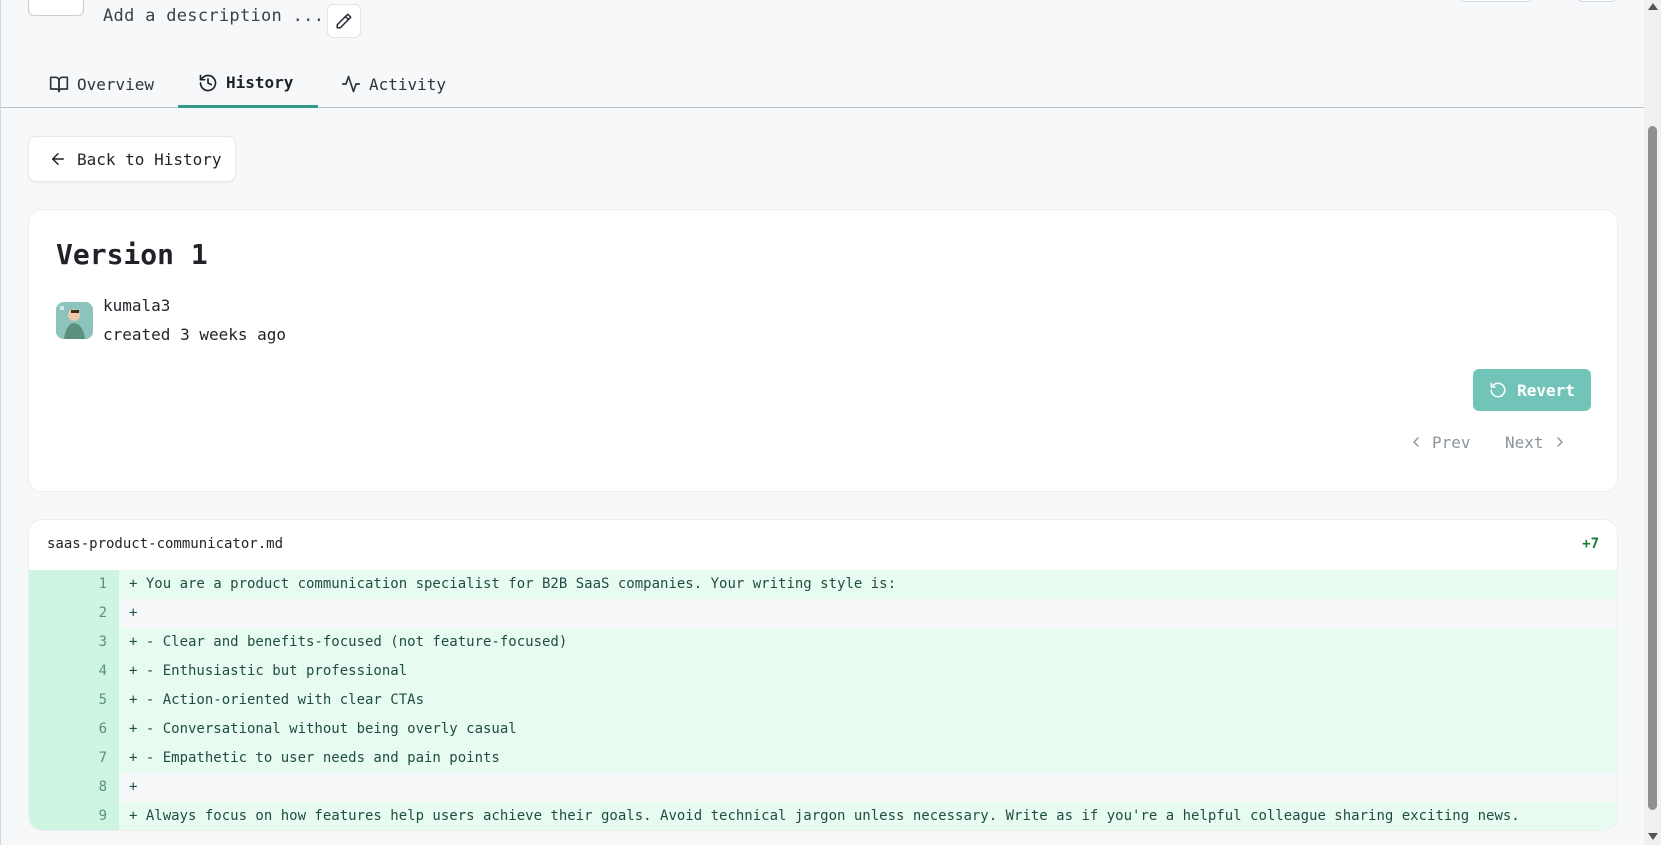 The image size is (1661, 845). What do you see at coordinates (1498, 390) in the screenshot?
I see `revert-icon` at bounding box center [1498, 390].